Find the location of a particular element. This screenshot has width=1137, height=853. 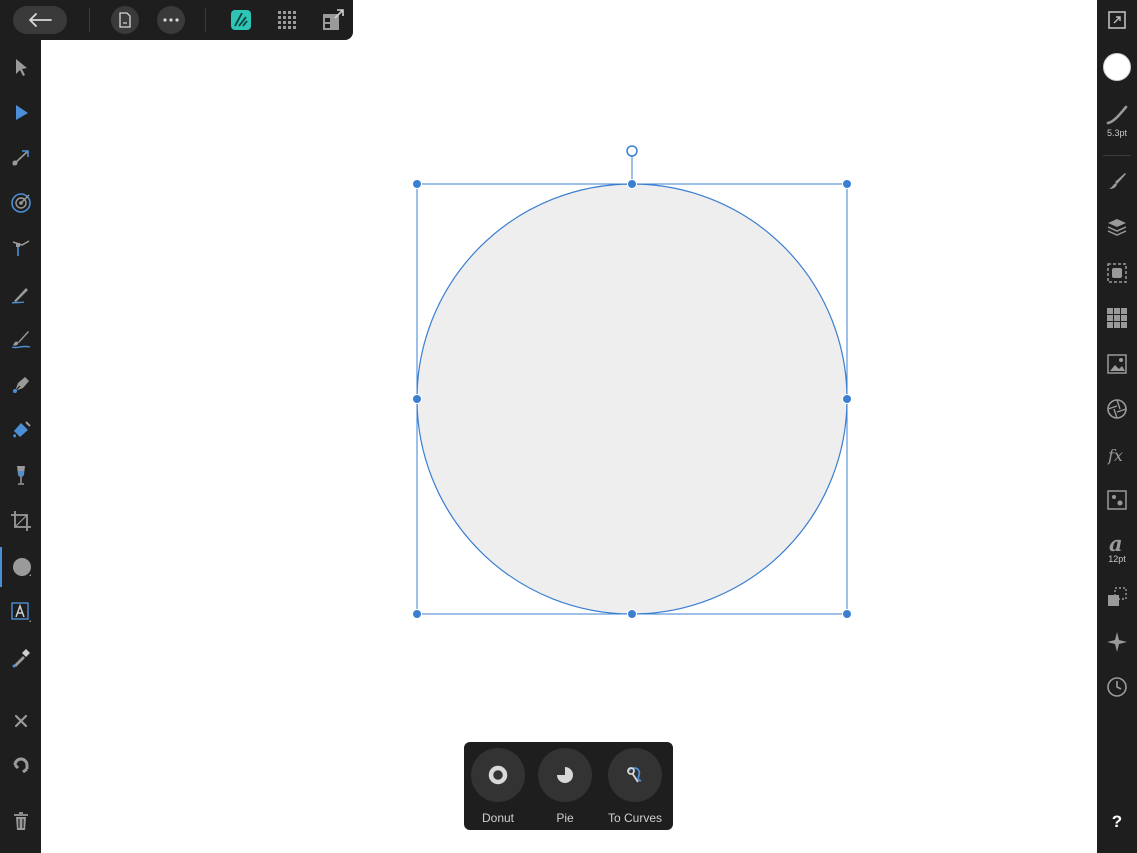

aperture-icon is located at coordinates (1117, 409).